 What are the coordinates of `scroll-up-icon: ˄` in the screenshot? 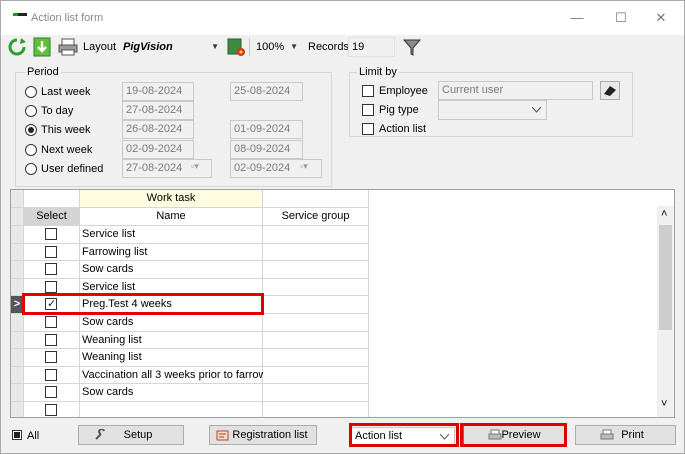 It's located at (664, 214).